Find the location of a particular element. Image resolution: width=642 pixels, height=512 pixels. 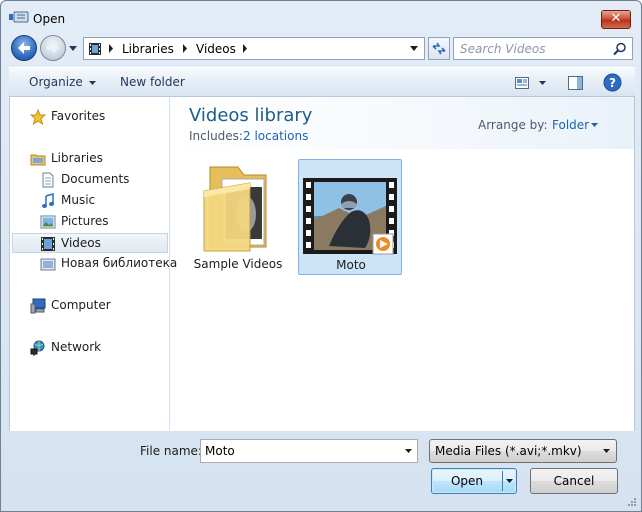

nav-music: Music is located at coordinates (102, 201).